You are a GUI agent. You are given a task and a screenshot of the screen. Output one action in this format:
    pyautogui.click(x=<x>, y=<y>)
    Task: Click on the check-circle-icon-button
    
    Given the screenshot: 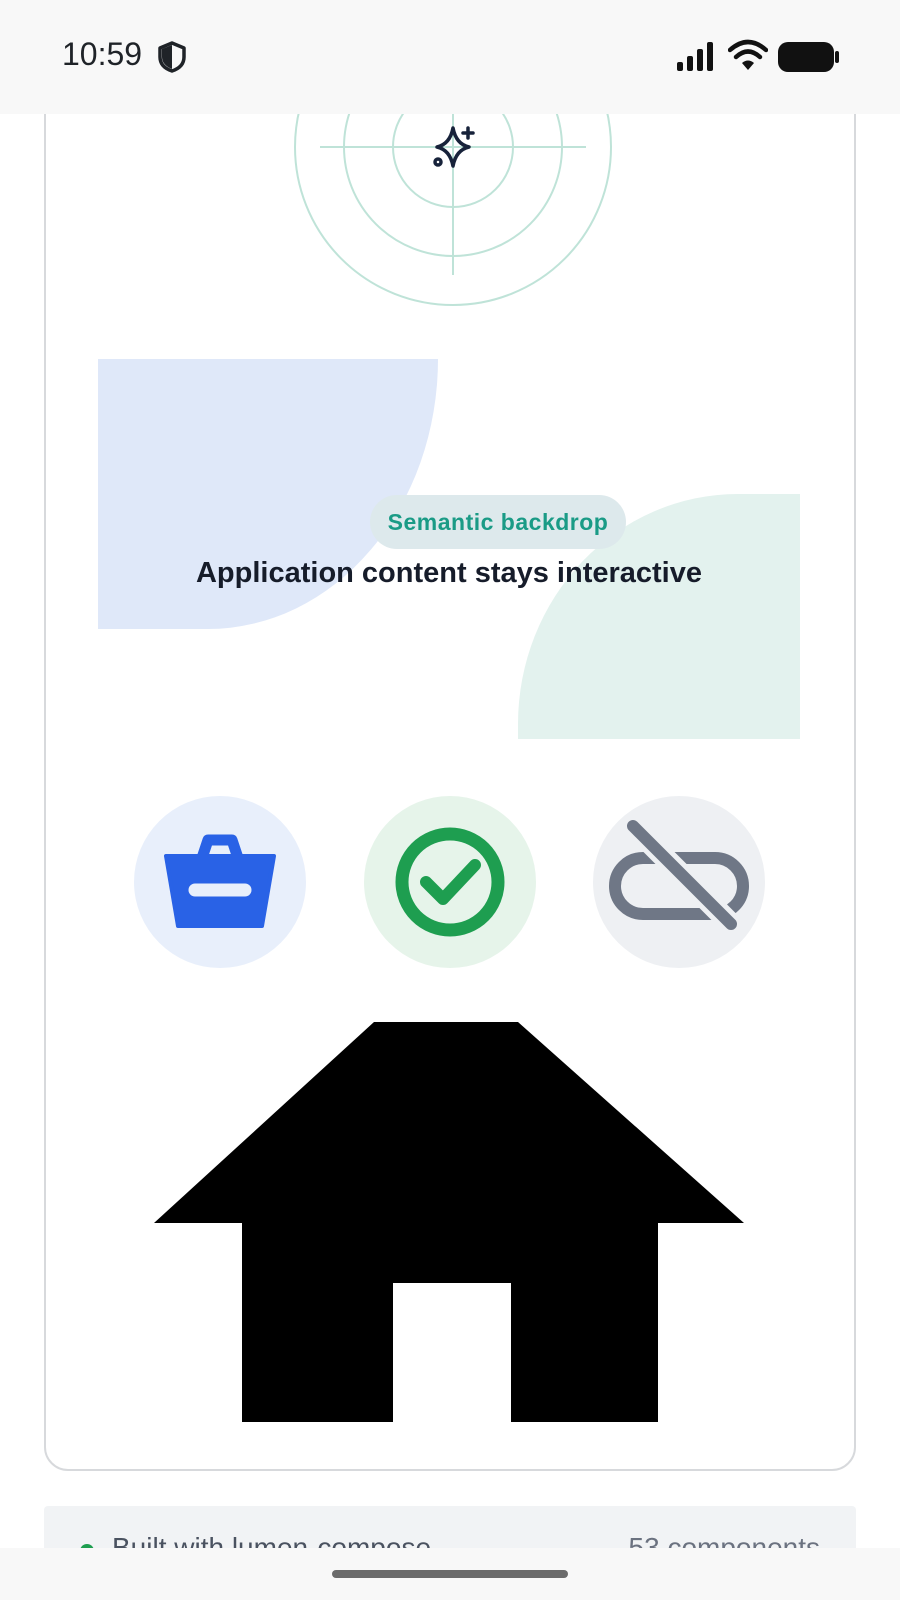 What is the action you would take?
    pyautogui.click(x=450, y=882)
    